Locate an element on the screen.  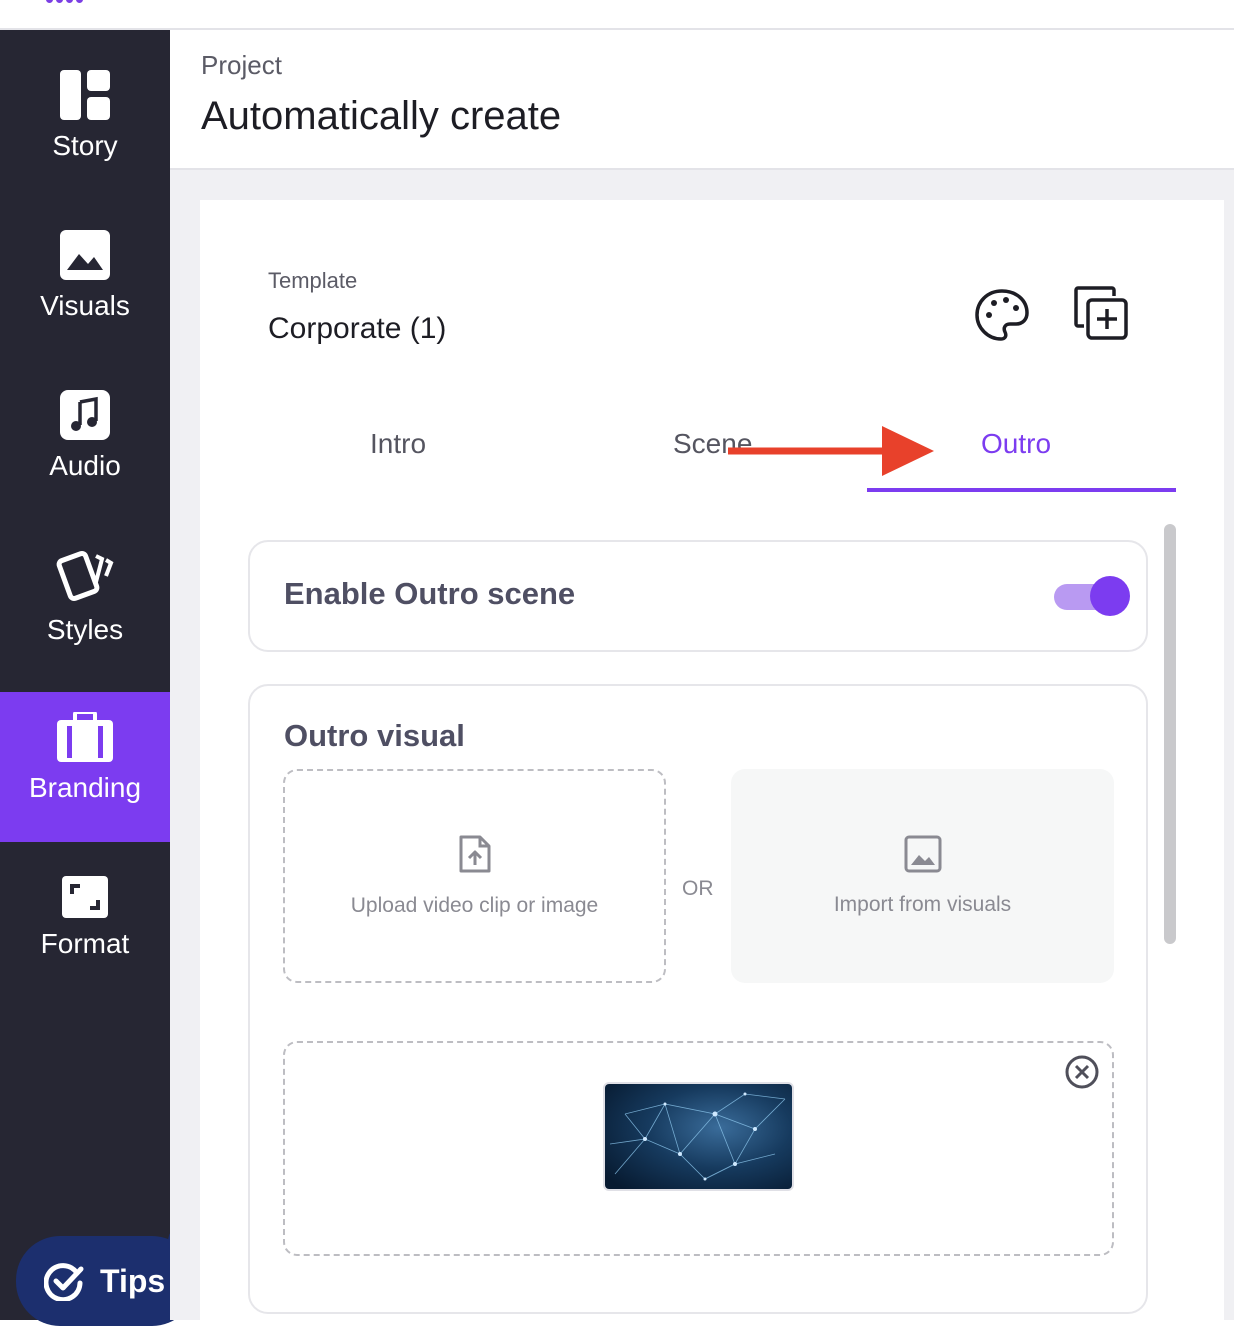
enable-outro-label: Enable Outro scene is located at coordinates (430, 593).